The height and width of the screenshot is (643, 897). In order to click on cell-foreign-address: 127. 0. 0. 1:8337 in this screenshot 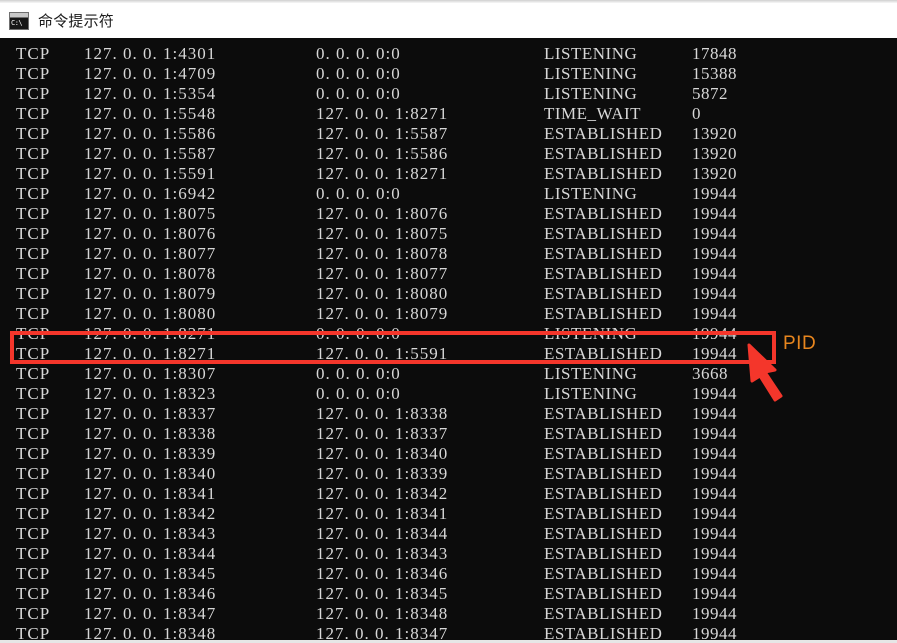, I will do `click(382, 433)`.